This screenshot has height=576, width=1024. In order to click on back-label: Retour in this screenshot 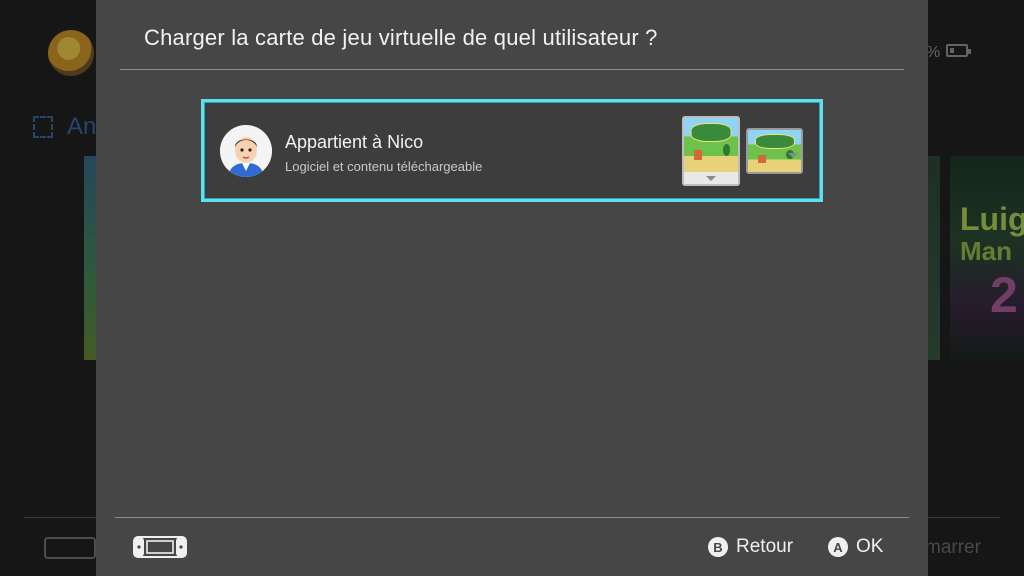, I will do `click(765, 546)`.